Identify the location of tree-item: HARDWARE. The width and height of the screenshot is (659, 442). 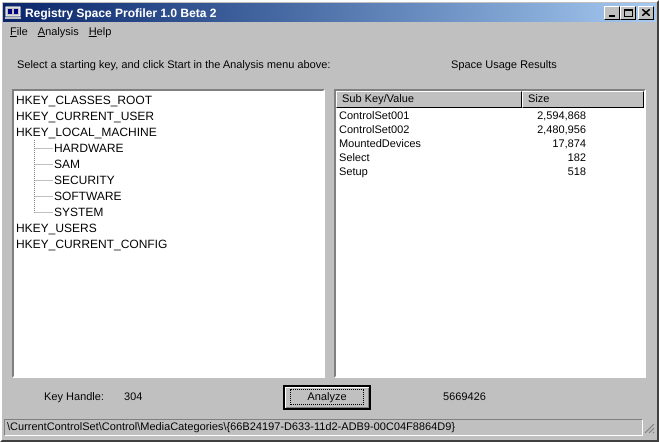
(89, 148).